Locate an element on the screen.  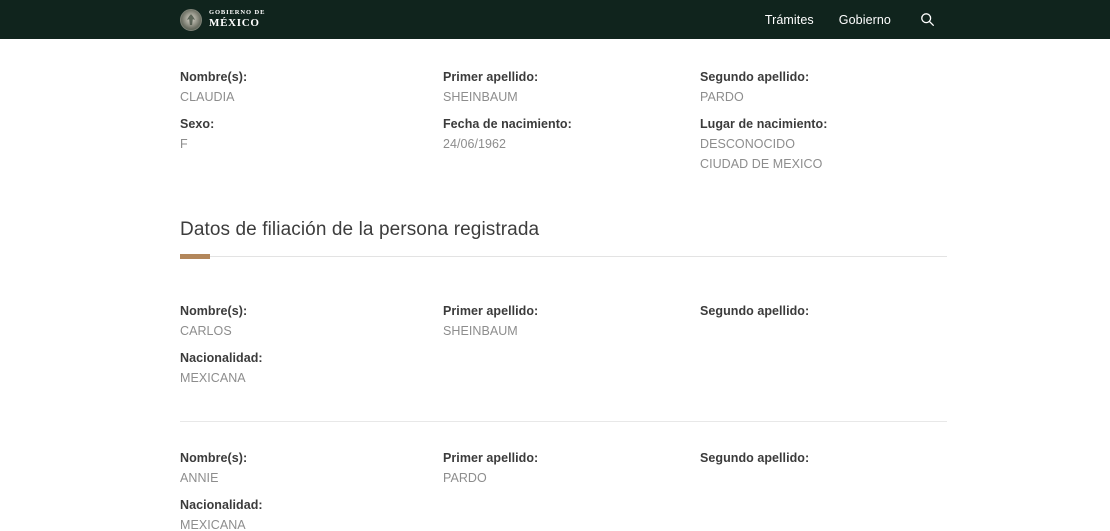
site-header: GOBIERNO DE MÉXICO Trámites Gobierno is located at coordinates (555, 19).